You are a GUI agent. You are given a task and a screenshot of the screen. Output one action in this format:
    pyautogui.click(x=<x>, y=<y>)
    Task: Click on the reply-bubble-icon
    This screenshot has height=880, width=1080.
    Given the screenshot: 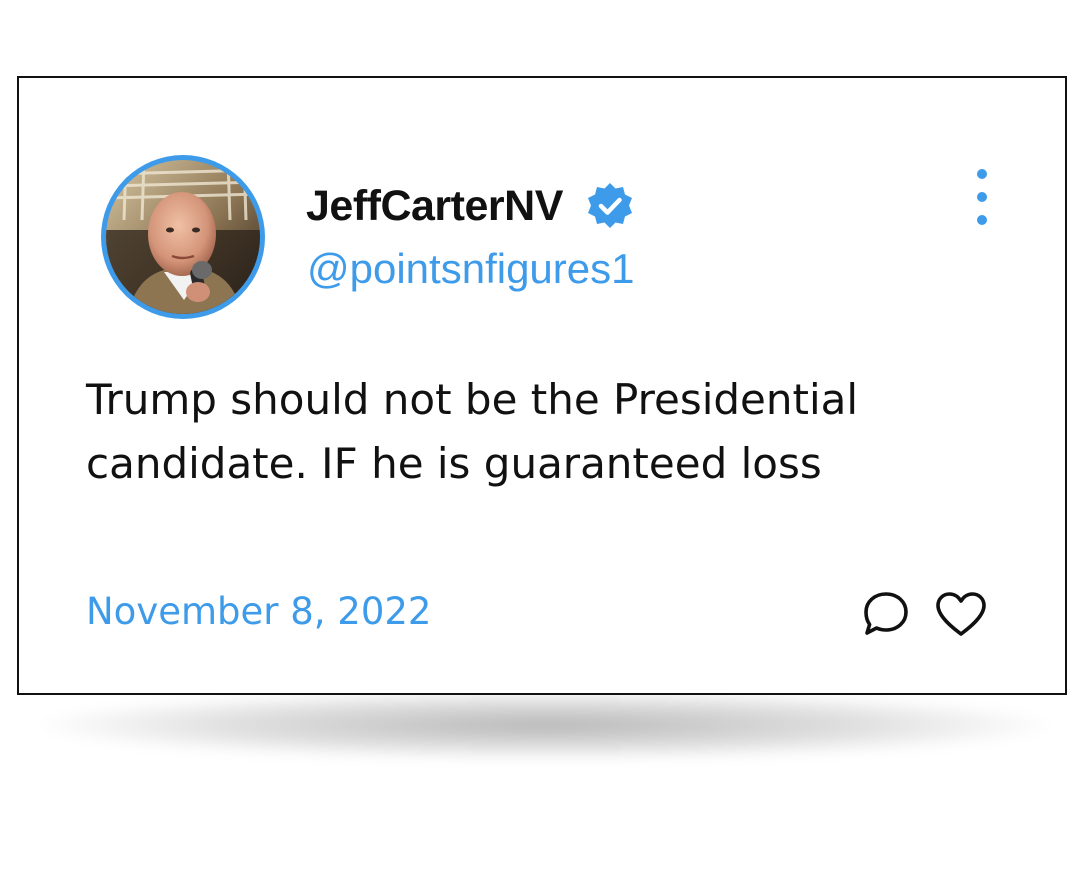 What is the action you would take?
    pyautogui.click(x=886, y=614)
    